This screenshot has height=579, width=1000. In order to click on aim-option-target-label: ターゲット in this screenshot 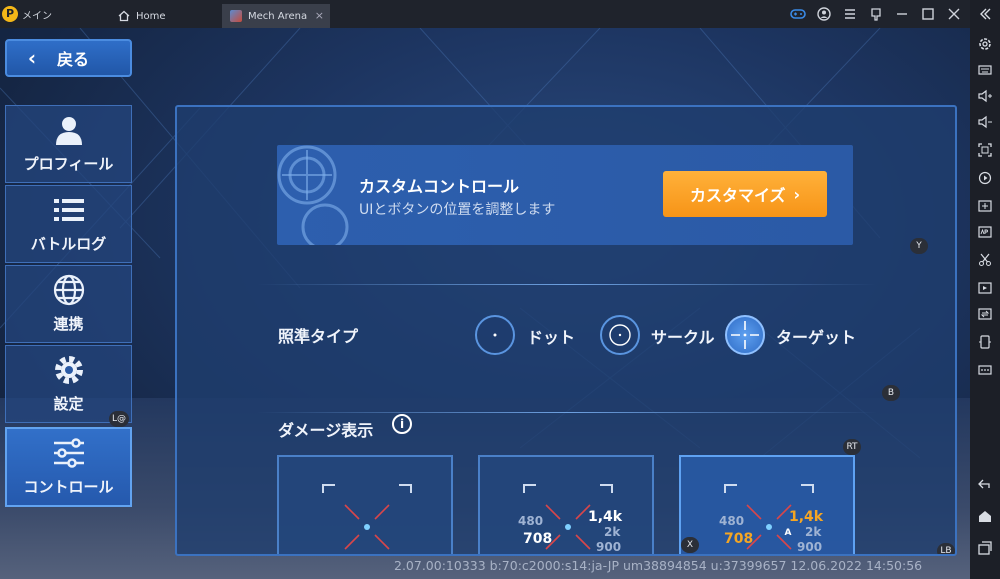, I will do `click(816, 337)`.